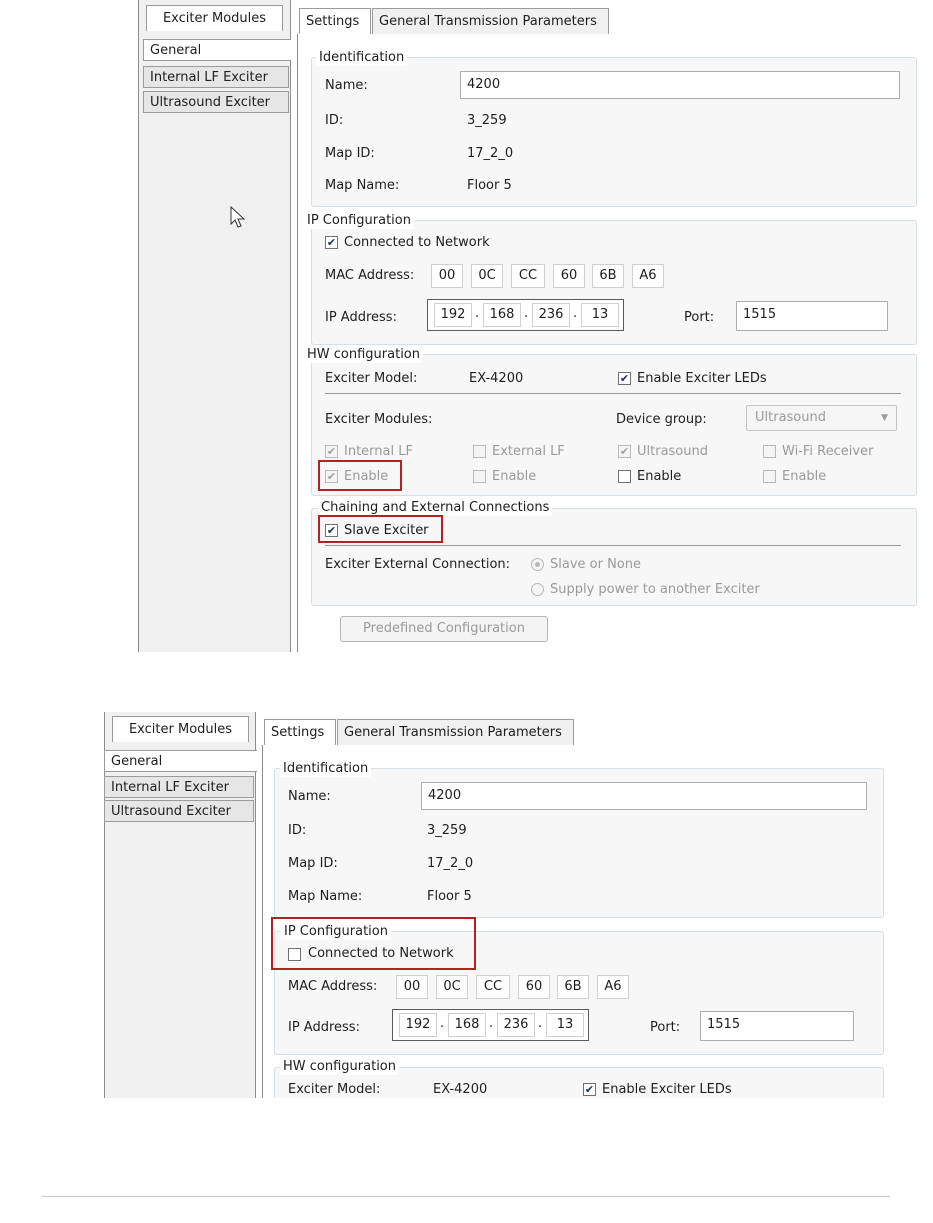  I want to click on ultrasound-enable-checkbox, so click(624, 476).